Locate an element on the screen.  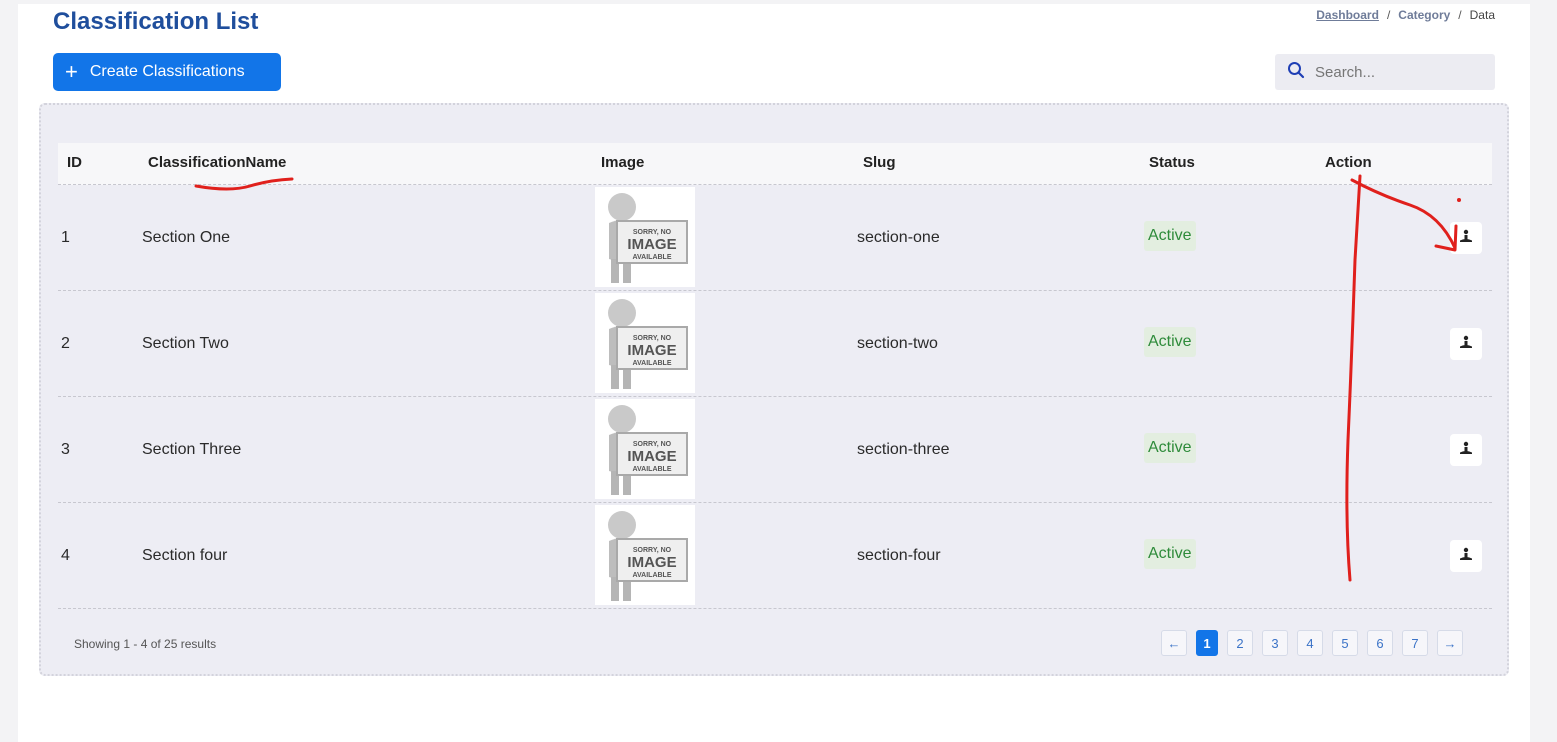
page-button-3: 3 is located at coordinates (1275, 643).